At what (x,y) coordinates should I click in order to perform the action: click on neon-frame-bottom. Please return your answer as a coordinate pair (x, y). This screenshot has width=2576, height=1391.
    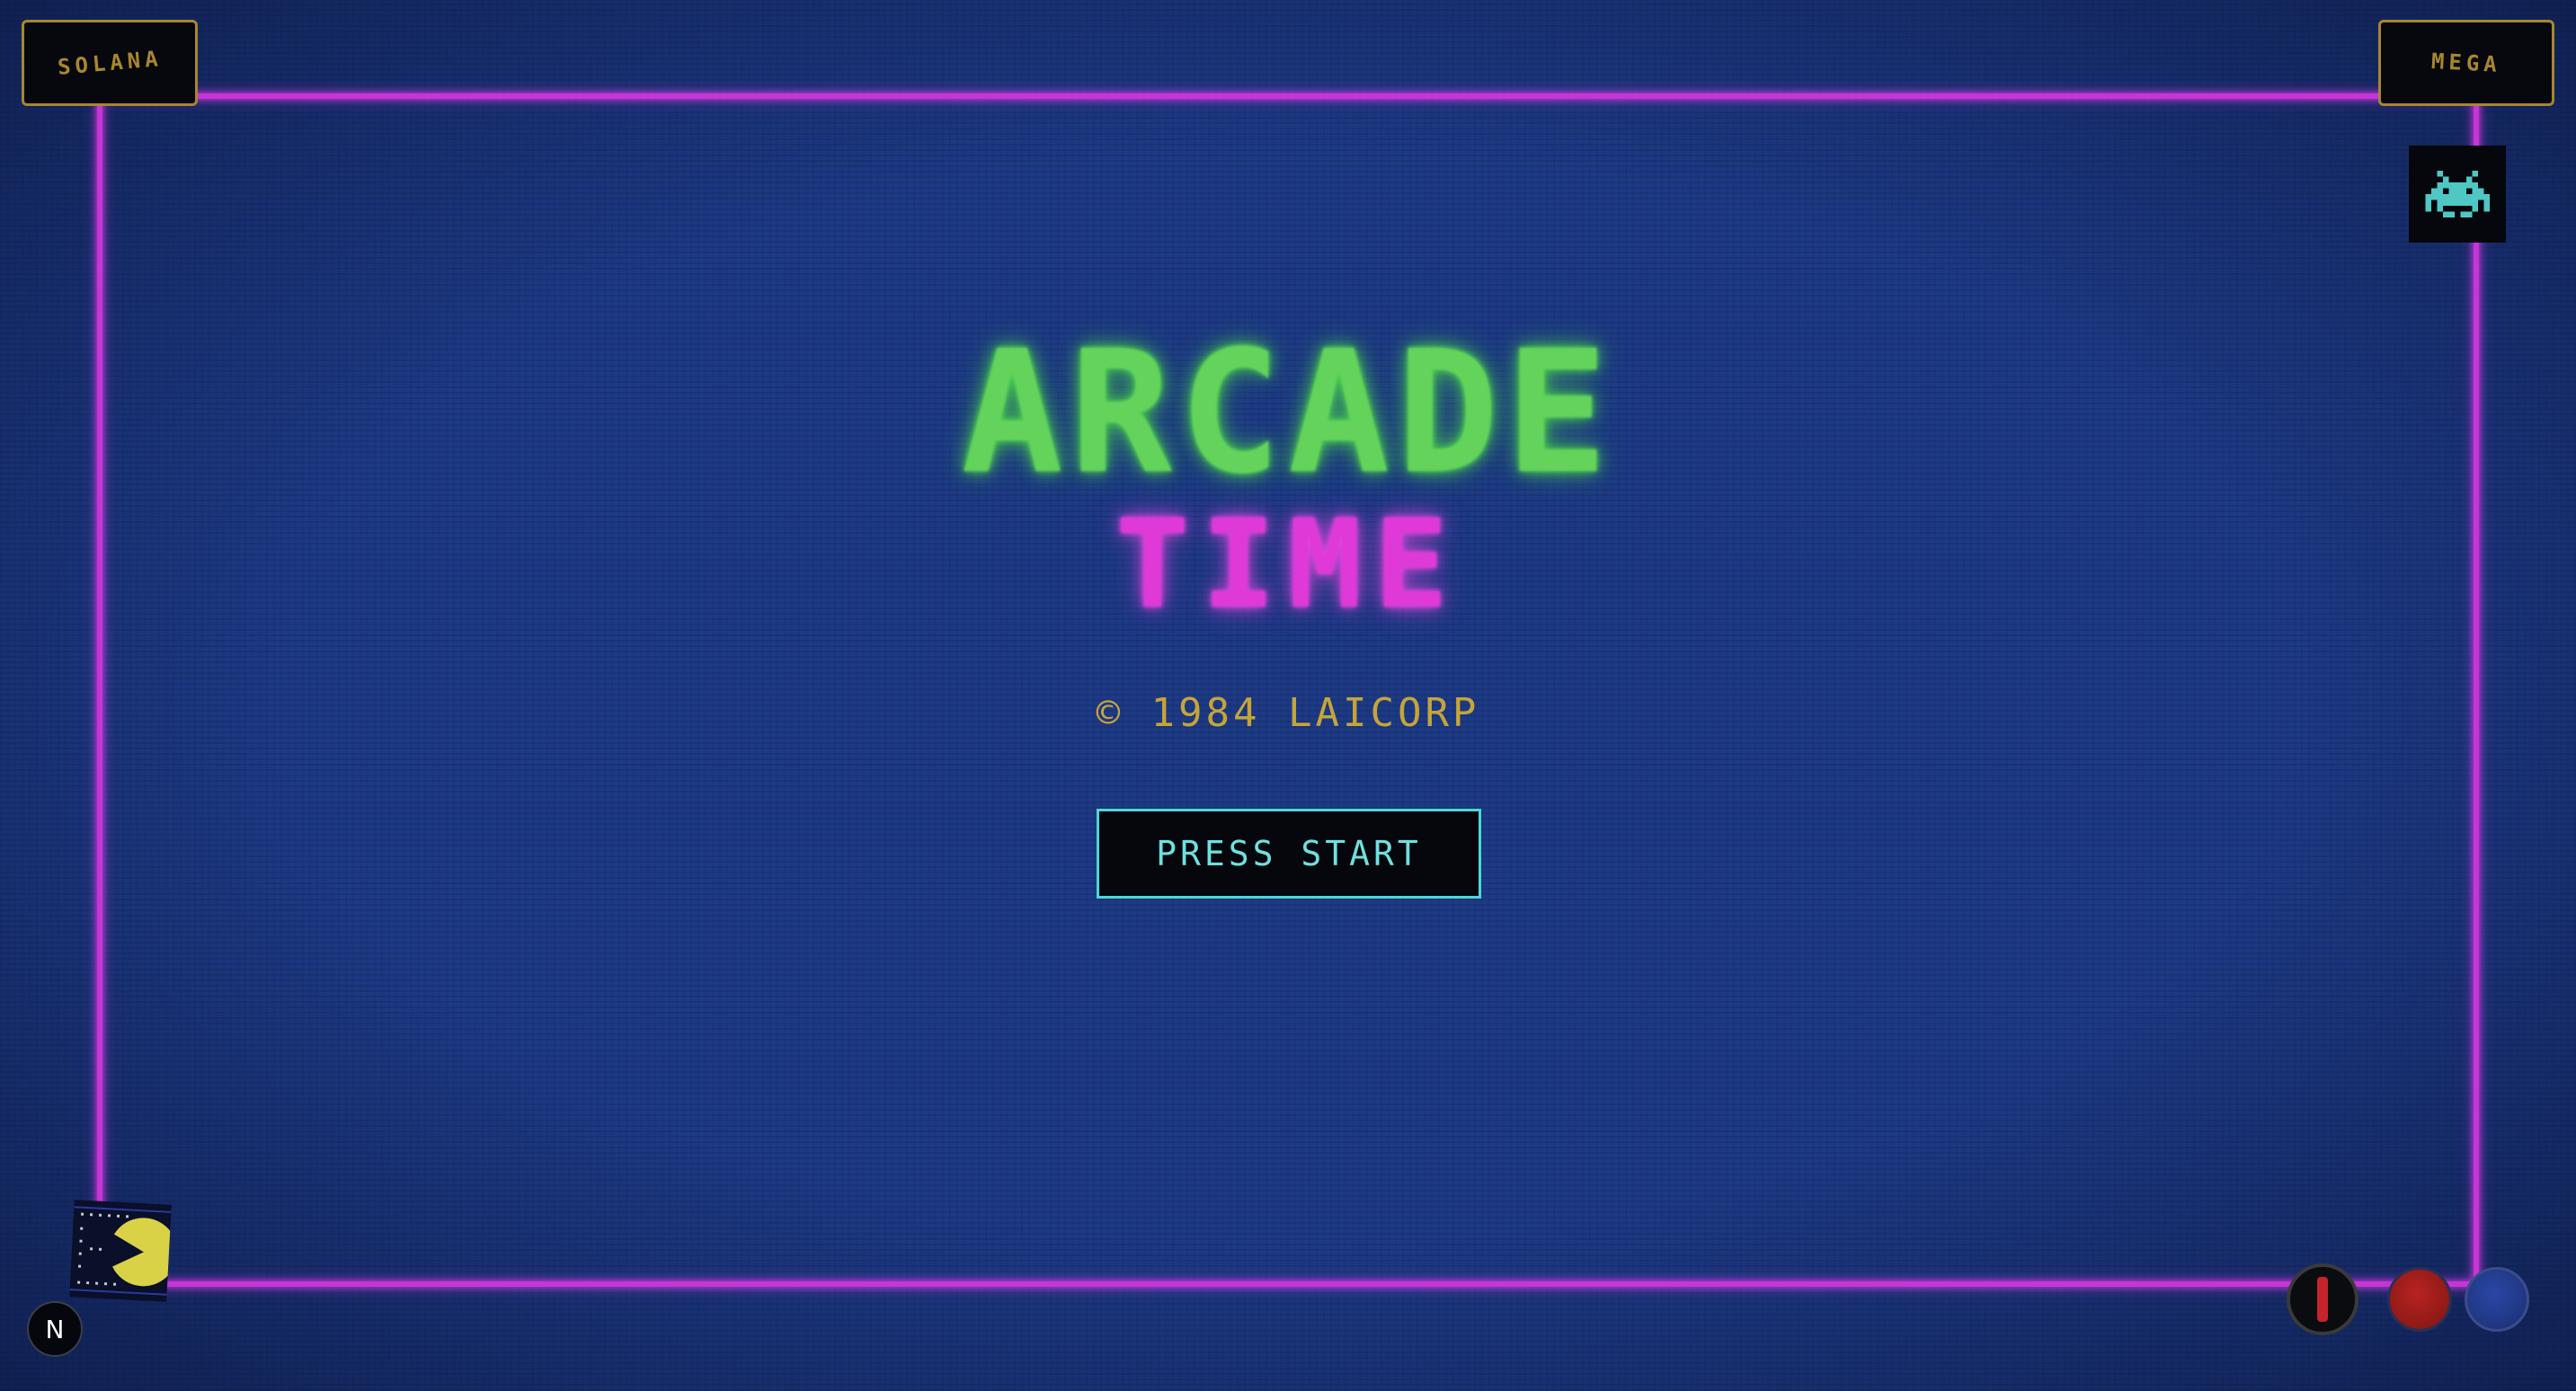
    Looking at the image, I should click on (1290, 1284).